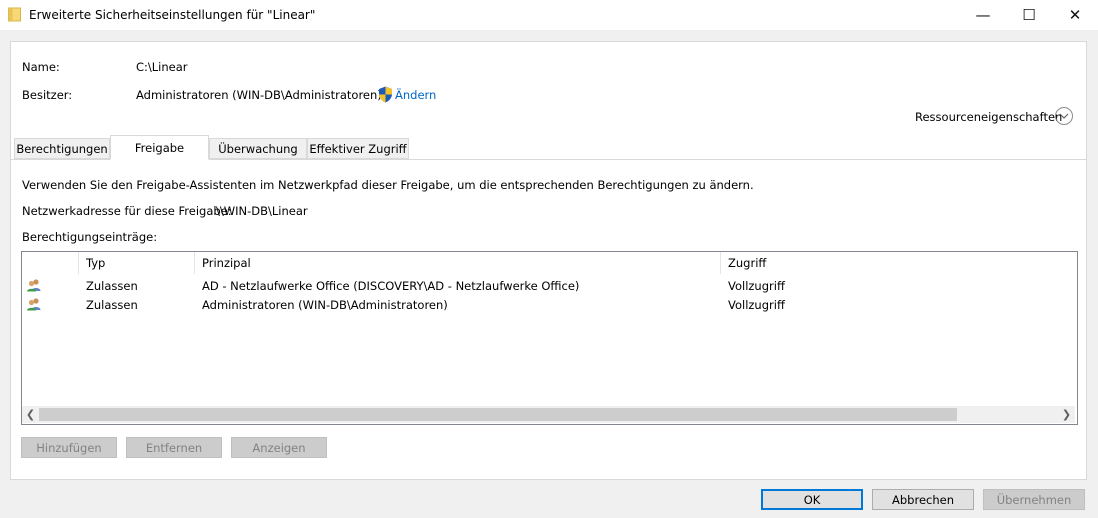 This screenshot has width=1098, height=518. Describe the element at coordinates (259, 95) in the screenshot. I see `owner-value: Administratoren (WIN-DB\Administratoren)` at that location.